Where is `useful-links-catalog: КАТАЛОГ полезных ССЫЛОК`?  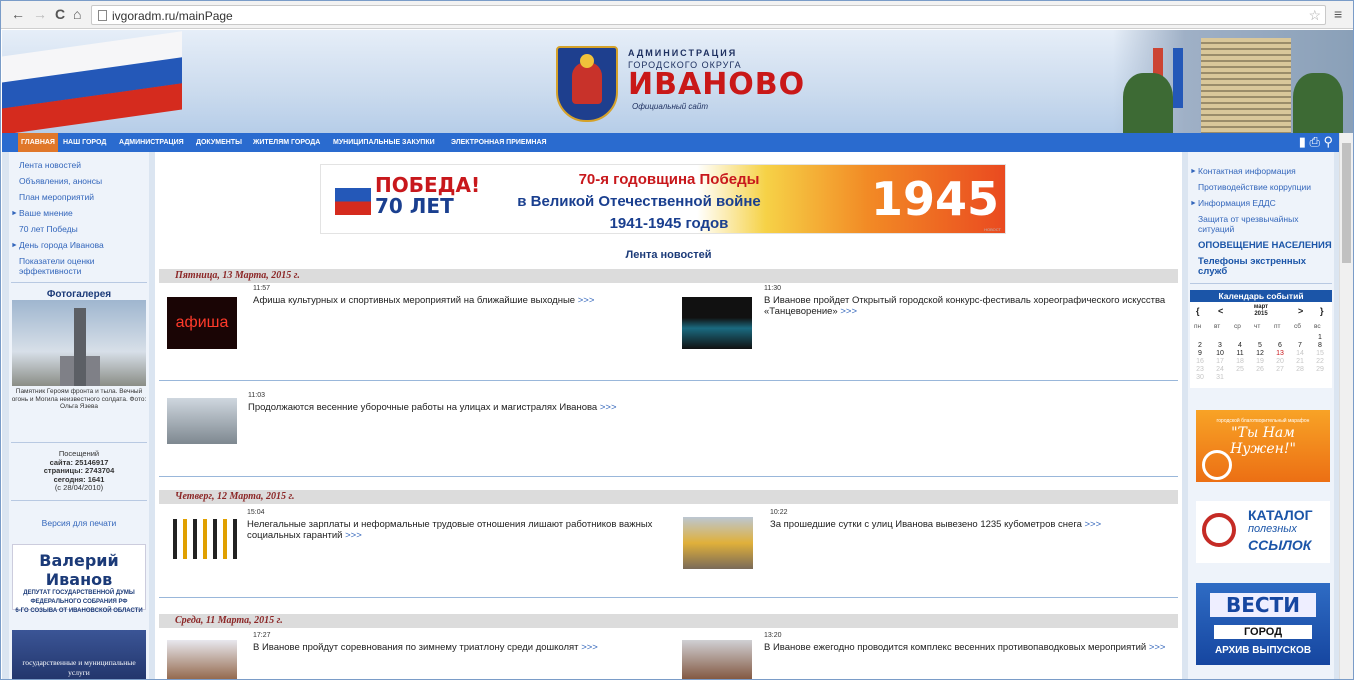
useful-links-catalog: КАТАЛОГ полезных ССЫЛОК is located at coordinates (1263, 532).